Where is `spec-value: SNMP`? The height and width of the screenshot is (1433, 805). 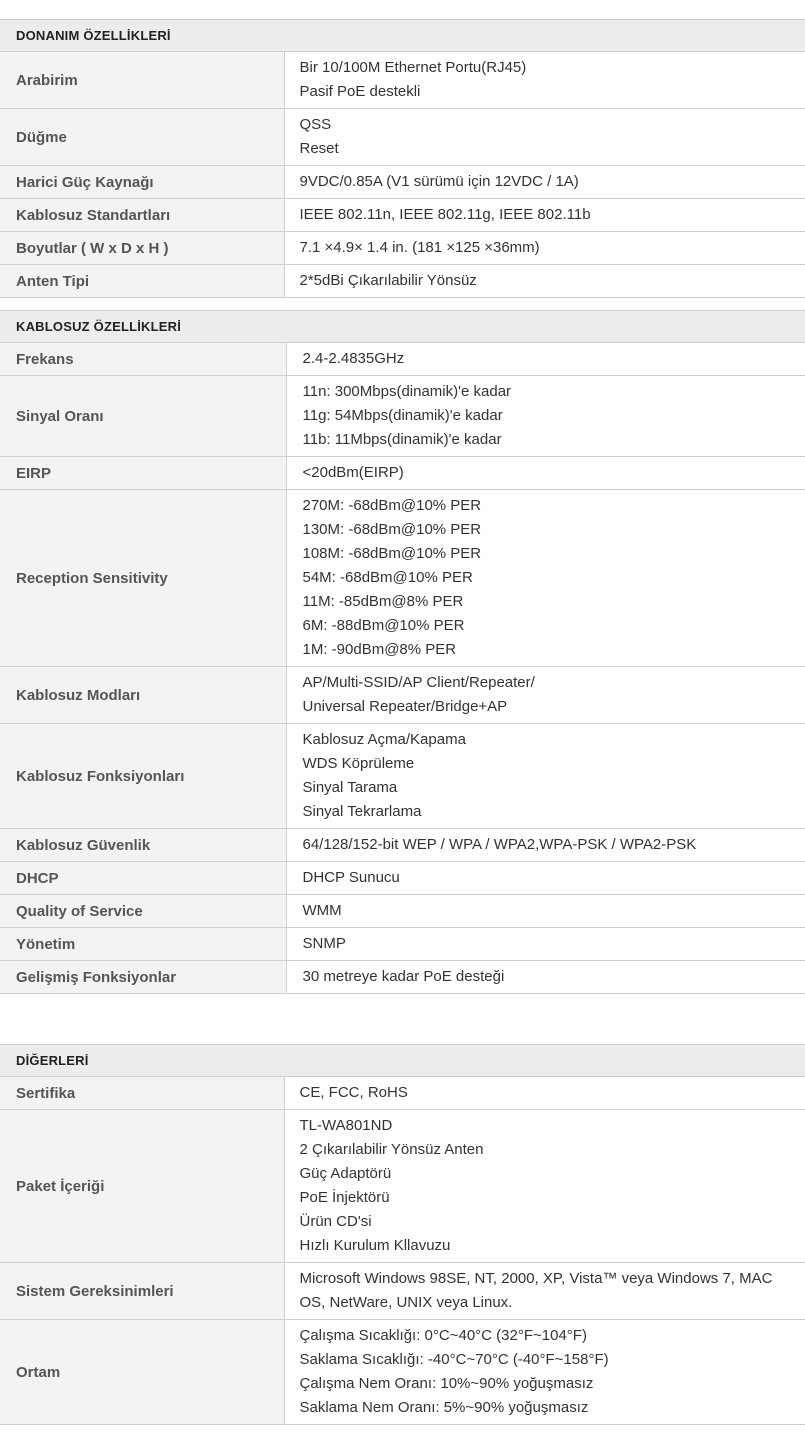
spec-value: SNMP is located at coordinates (545, 944).